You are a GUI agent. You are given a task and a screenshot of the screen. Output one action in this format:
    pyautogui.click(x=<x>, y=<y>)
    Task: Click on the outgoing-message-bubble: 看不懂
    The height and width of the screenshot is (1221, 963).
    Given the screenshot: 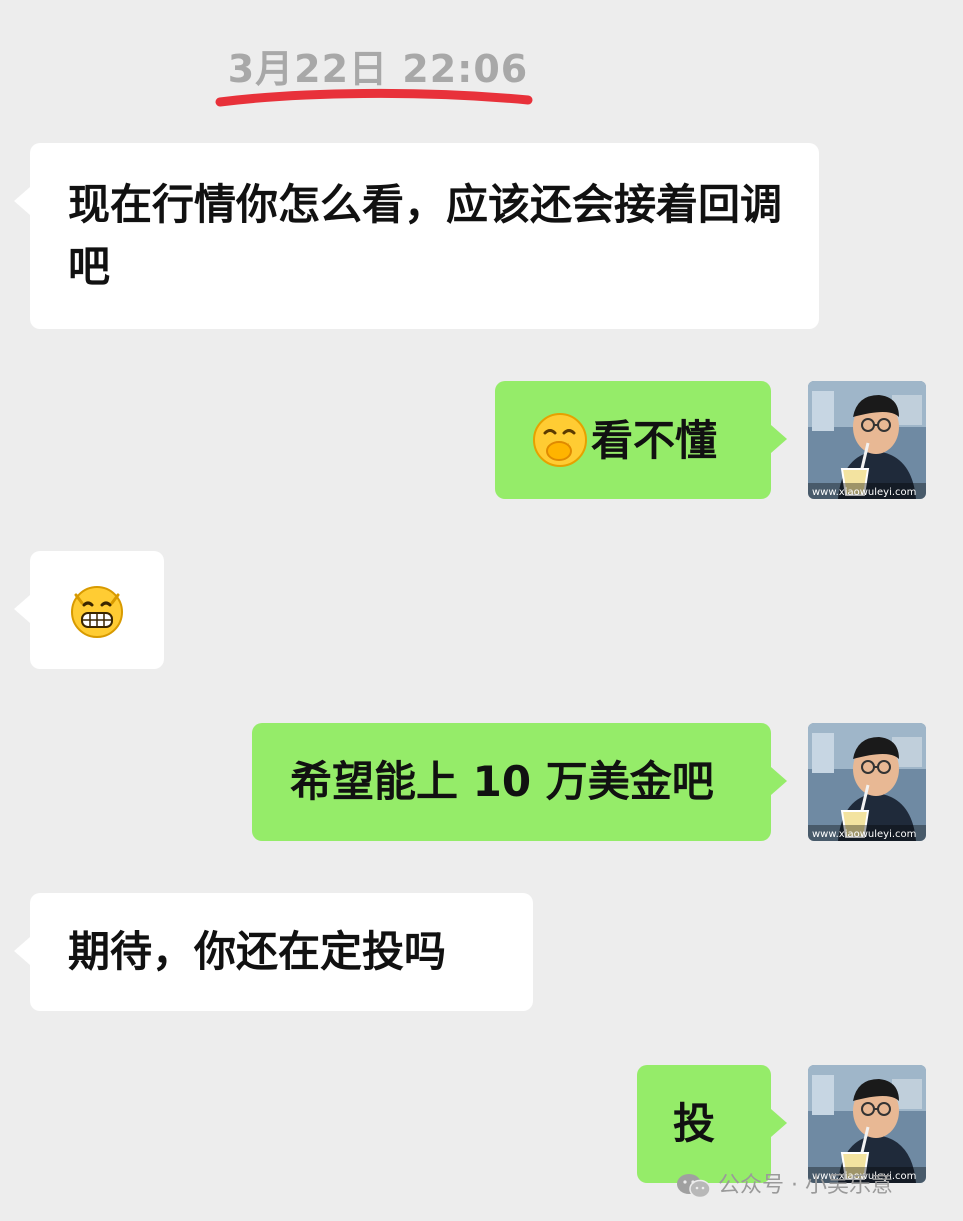 What is the action you would take?
    pyautogui.click(x=641, y=440)
    